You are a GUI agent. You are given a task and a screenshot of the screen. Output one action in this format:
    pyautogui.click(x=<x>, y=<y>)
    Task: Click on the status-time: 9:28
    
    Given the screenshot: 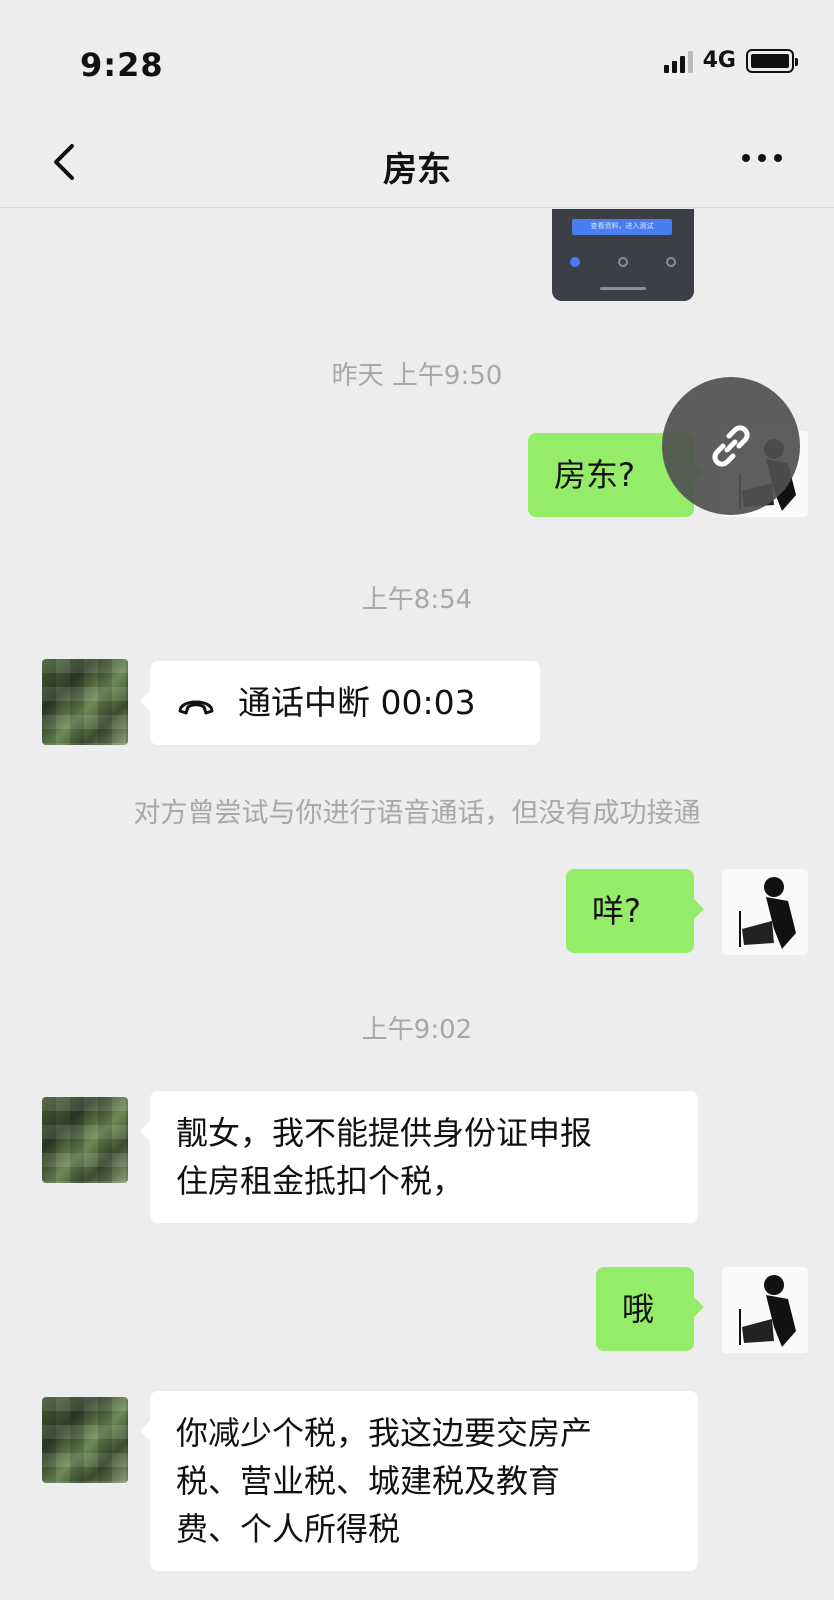 What is the action you would take?
    pyautogui.click(x=122, y=65)
    